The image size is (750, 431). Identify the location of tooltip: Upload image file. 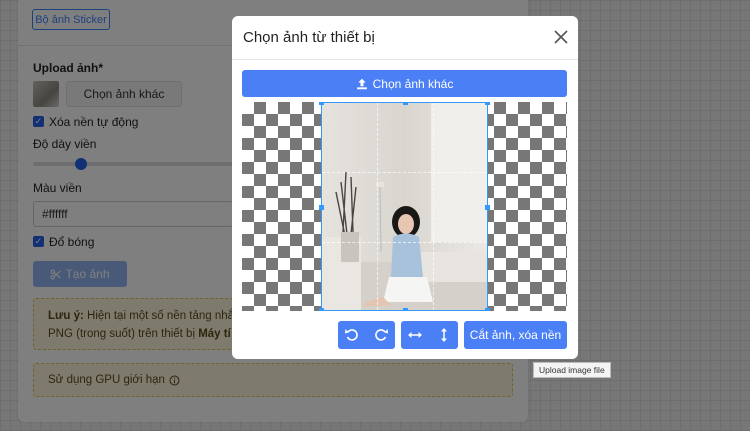
(572, 370).